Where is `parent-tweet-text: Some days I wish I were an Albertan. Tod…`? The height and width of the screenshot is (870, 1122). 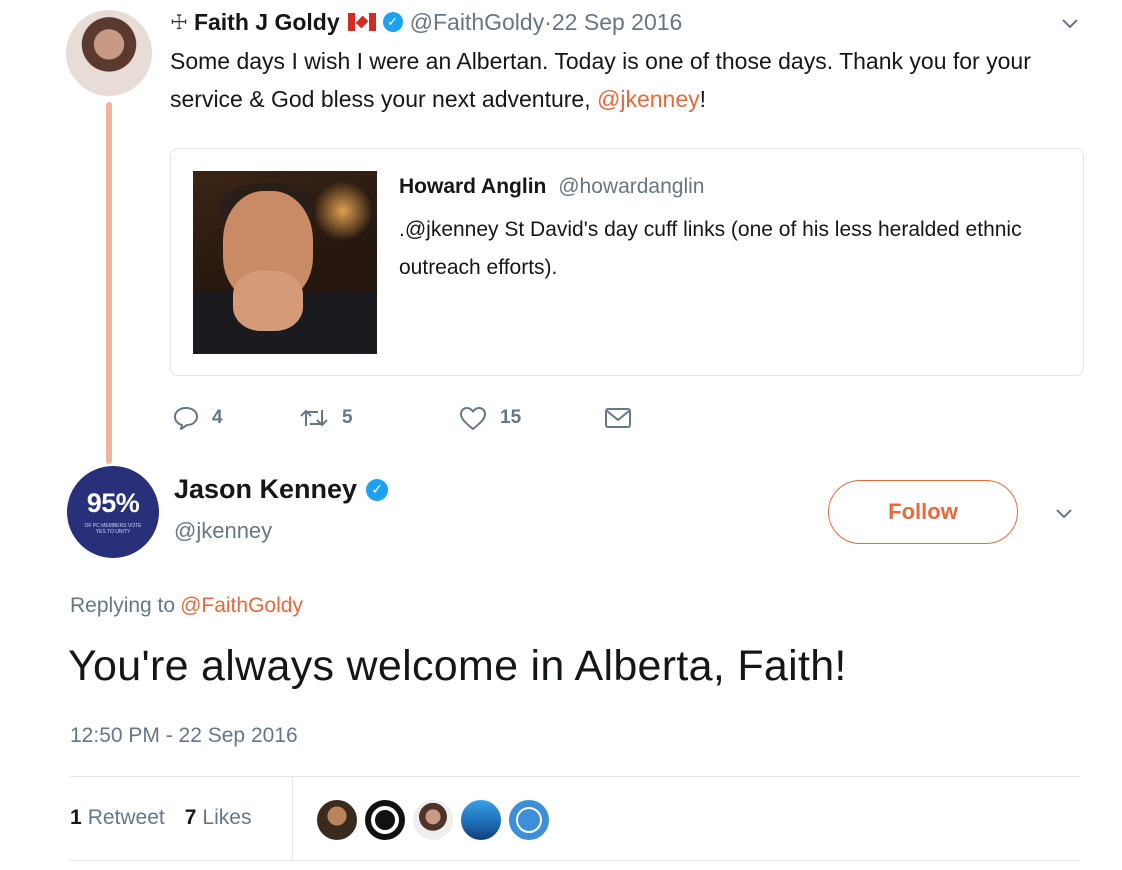 parent-tweet-text: Some days I wish I were an Albertan. Tod… is located at coordinates (620, 80).